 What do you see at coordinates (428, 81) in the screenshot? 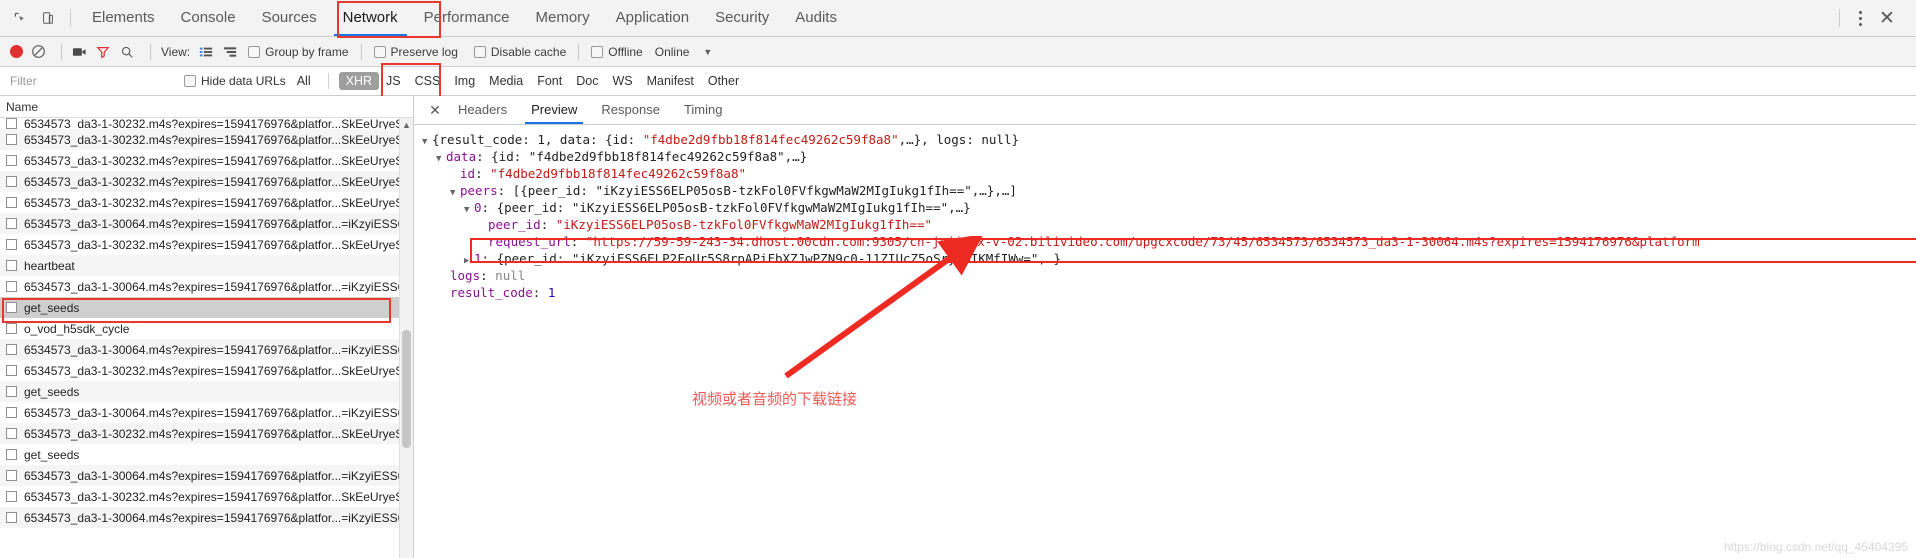
I see `filter-type-css: CSS` at bounding box center [428, 81].